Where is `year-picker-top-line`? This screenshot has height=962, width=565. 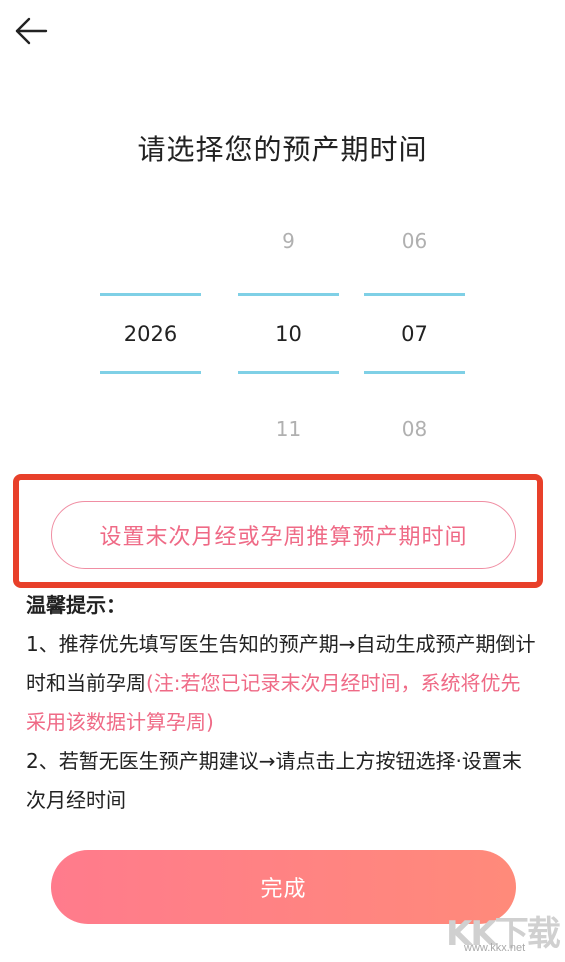 year-picker-top-line is located at coordinates (150, 294).